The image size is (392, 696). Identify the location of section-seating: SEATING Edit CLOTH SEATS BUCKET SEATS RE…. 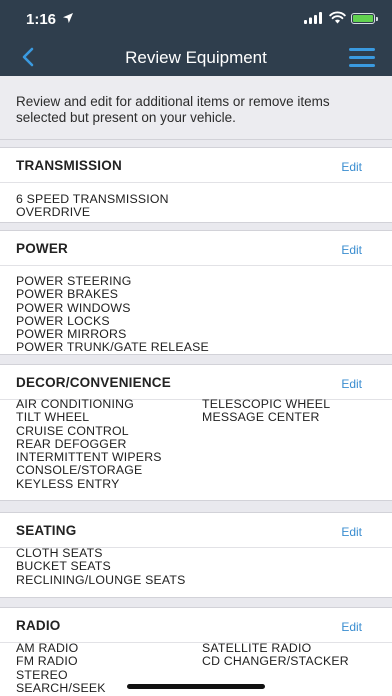
(196, 555).